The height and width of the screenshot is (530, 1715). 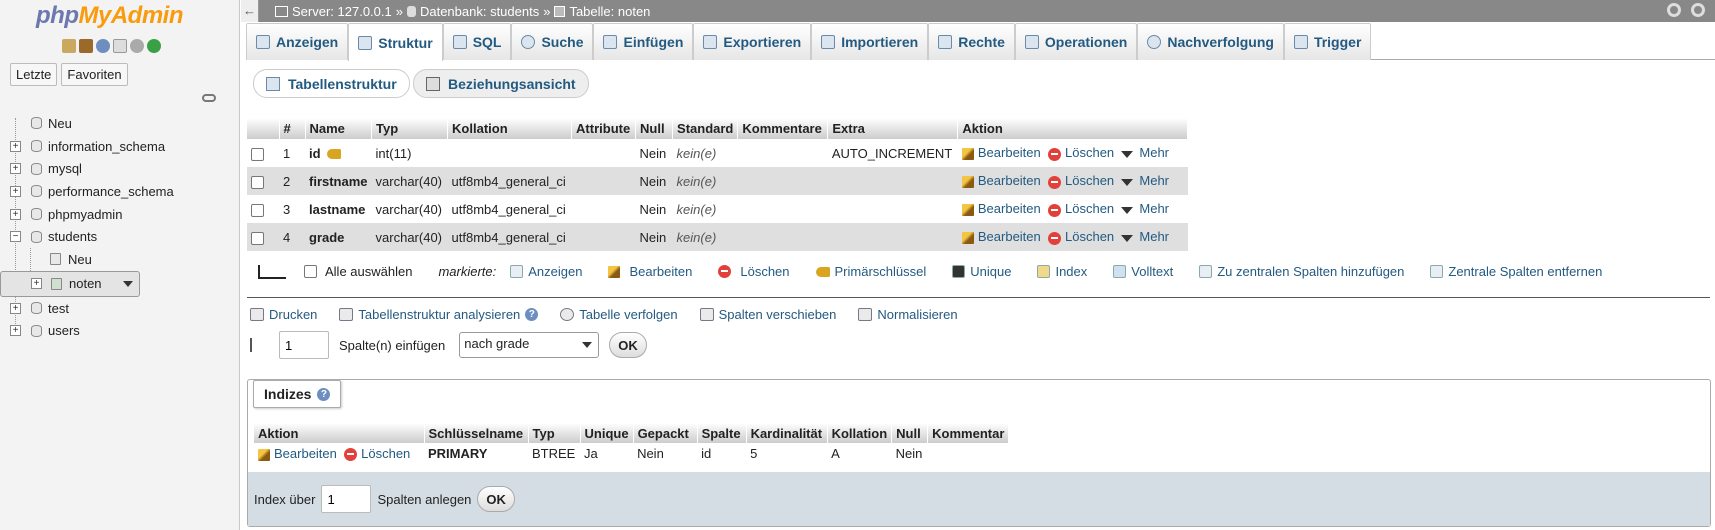 I want to click on pencil-icon, so click(x=614, y=271).